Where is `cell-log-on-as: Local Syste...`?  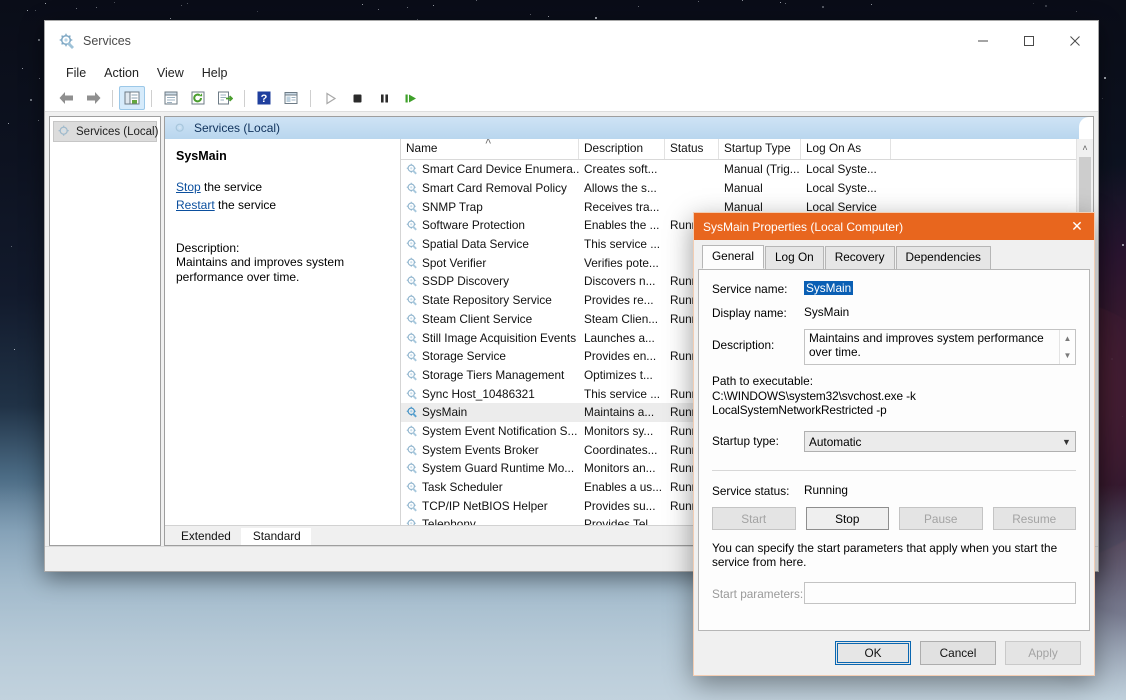
cell-log-on-as: Local Syste... is located at coordinates (841, 188).